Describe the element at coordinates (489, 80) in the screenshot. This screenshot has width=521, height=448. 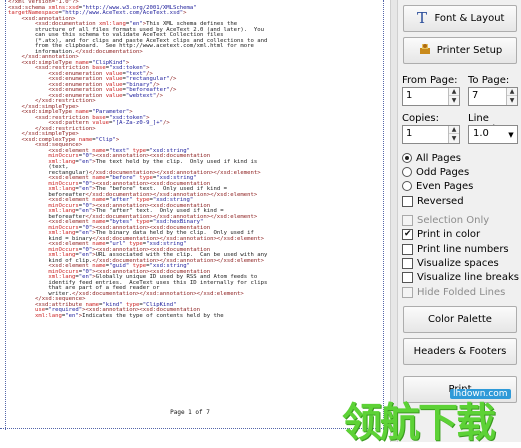
I see `to-page-label: To Page:` at that location.